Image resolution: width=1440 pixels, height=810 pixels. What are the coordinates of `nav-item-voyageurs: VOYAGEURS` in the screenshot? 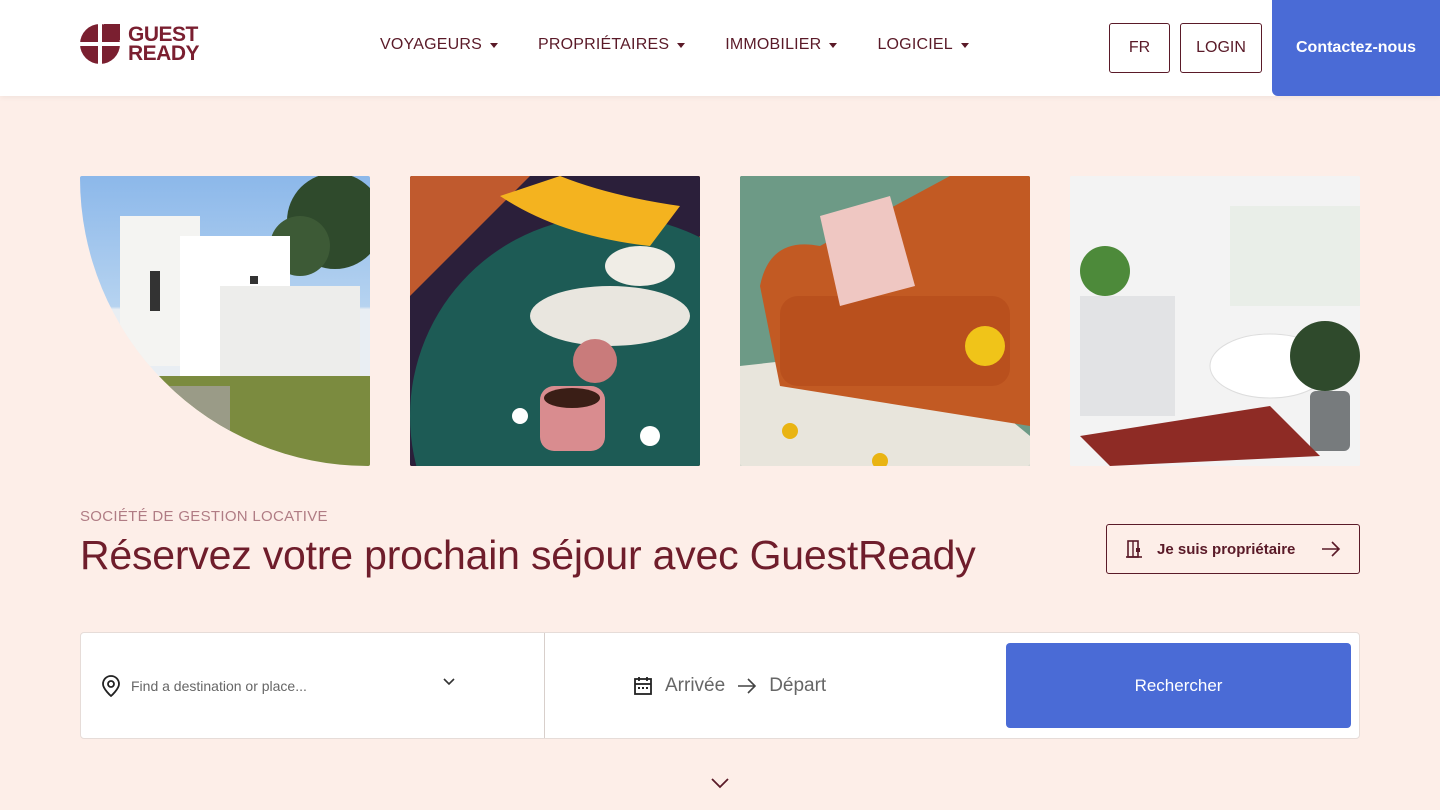 It's located at (439, 45).